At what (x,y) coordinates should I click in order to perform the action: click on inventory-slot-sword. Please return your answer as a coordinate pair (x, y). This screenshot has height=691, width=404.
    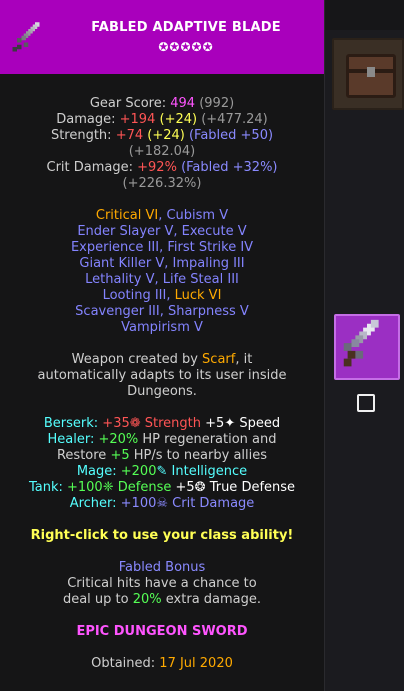
    Looking at the image, I should click on (367, 347).